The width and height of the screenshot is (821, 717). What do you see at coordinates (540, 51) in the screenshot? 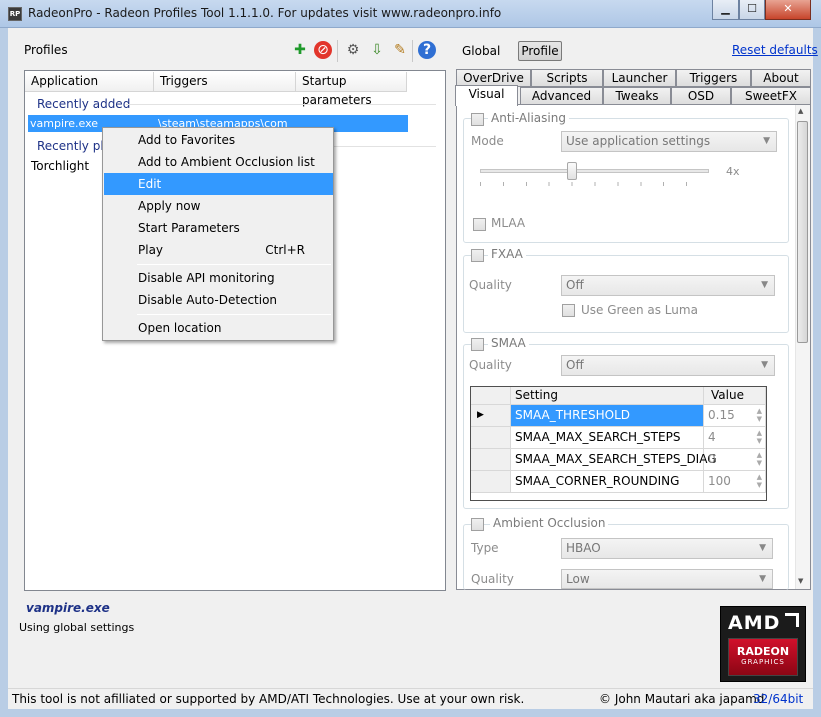
I see `profile-toggle: Profile` at bounding box center [540, 51].